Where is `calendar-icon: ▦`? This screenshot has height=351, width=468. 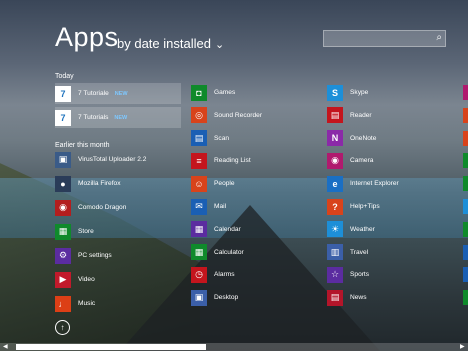
calendar-icon: ▦ is located at coordinates (199, 229).